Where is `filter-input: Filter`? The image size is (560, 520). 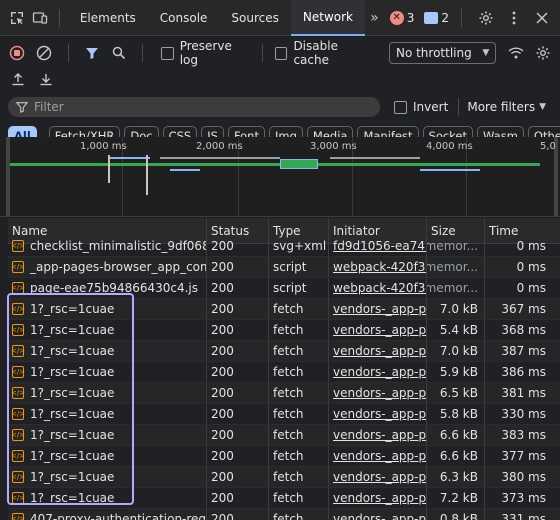 filter-input: Filter is located at coordinates (194, 107).